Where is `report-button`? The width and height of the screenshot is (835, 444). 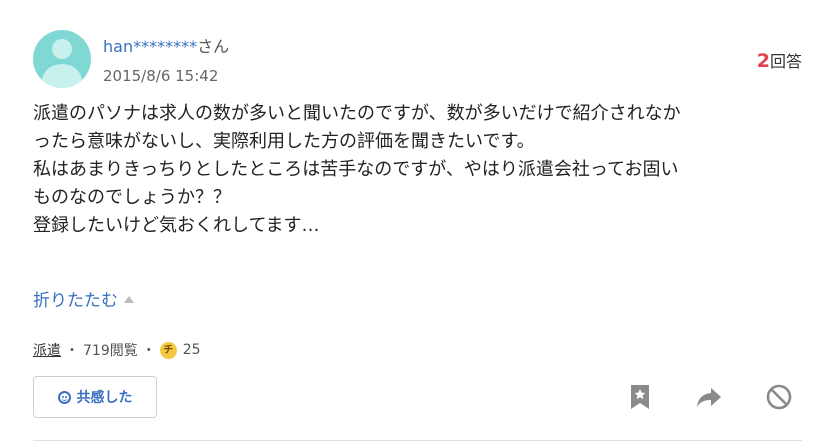 report-button is located at coordinates (779, 397).